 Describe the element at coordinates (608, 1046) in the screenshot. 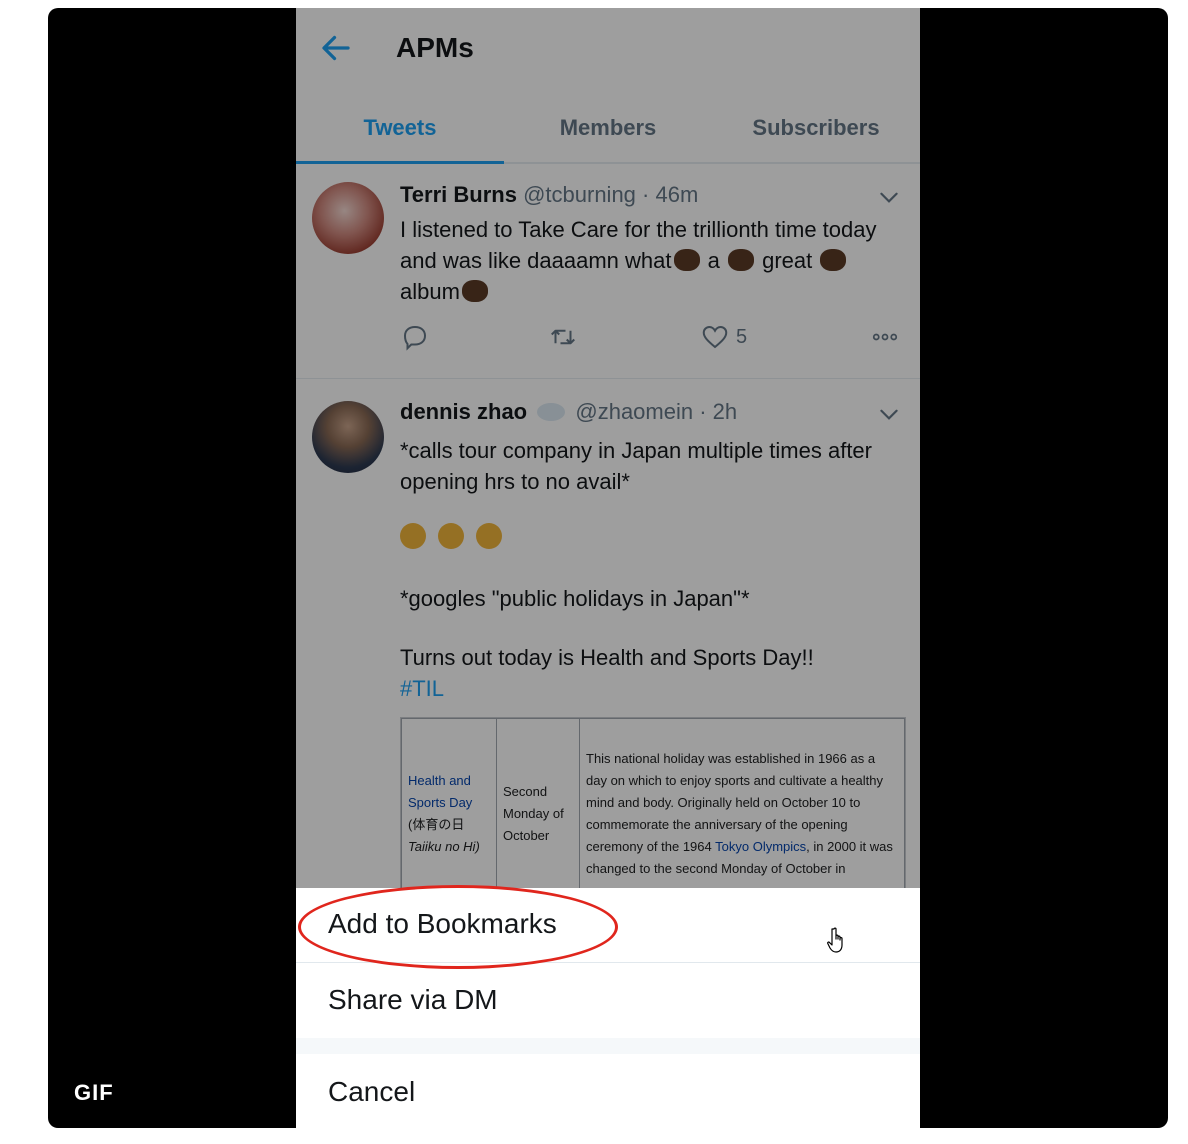

I see `sheet-separator` at that location.